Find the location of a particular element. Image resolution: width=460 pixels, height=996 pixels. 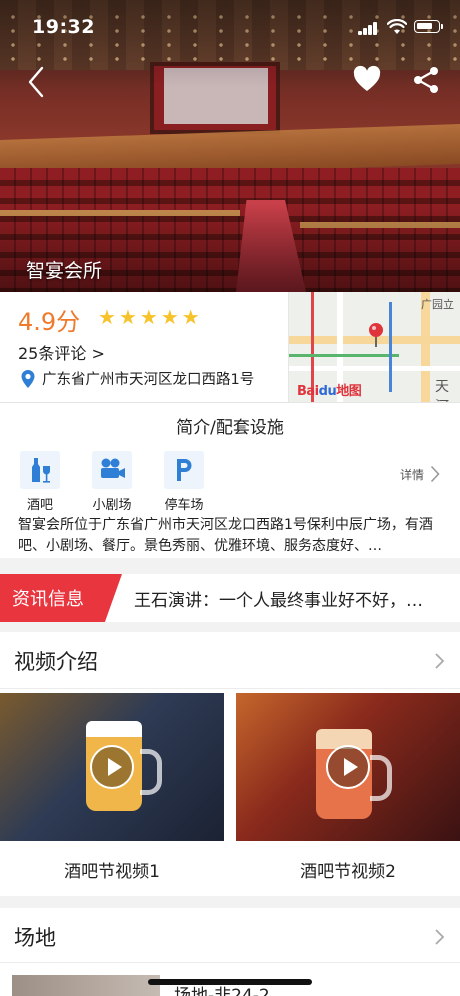

video-section-header: 视频介绍 is located at coordinates (230, 660).